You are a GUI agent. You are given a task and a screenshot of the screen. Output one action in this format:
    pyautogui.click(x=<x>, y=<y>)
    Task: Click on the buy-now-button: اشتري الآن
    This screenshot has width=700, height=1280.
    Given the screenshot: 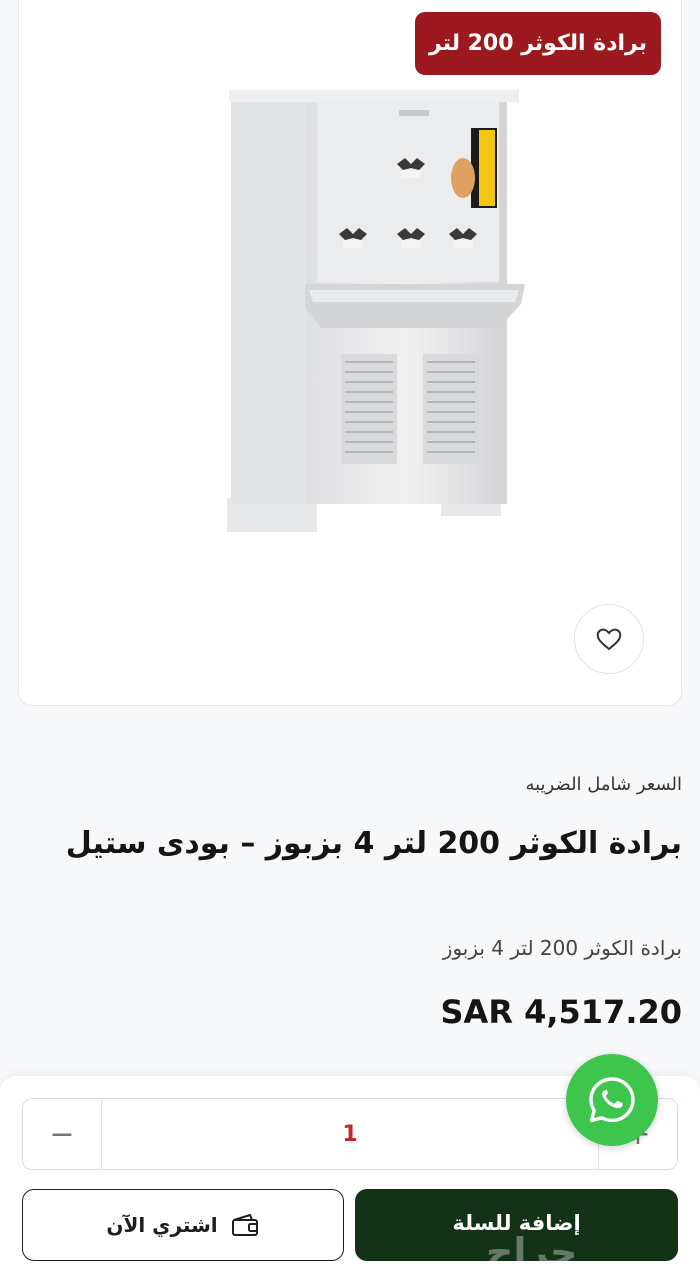 What is the action you would take?
    pyautogui.click(x=183, y=1225)
    